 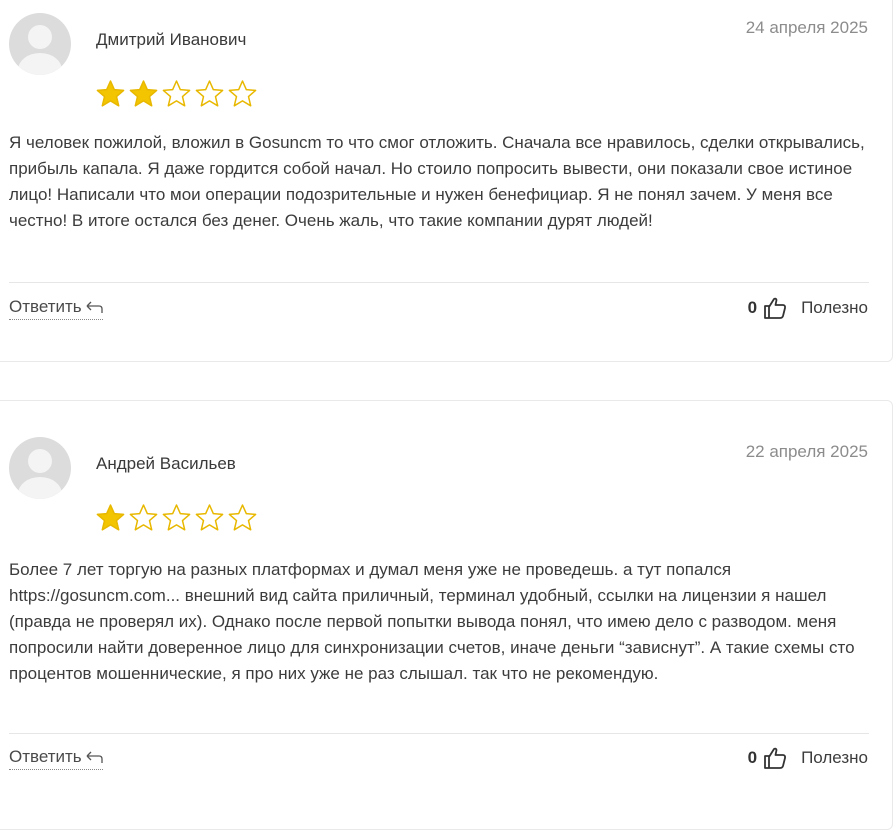 What do you see at coordinates (806, 451) in the screenshot?
I see `review-date: 22 апреля 2025` at bounding box center [806, 451].